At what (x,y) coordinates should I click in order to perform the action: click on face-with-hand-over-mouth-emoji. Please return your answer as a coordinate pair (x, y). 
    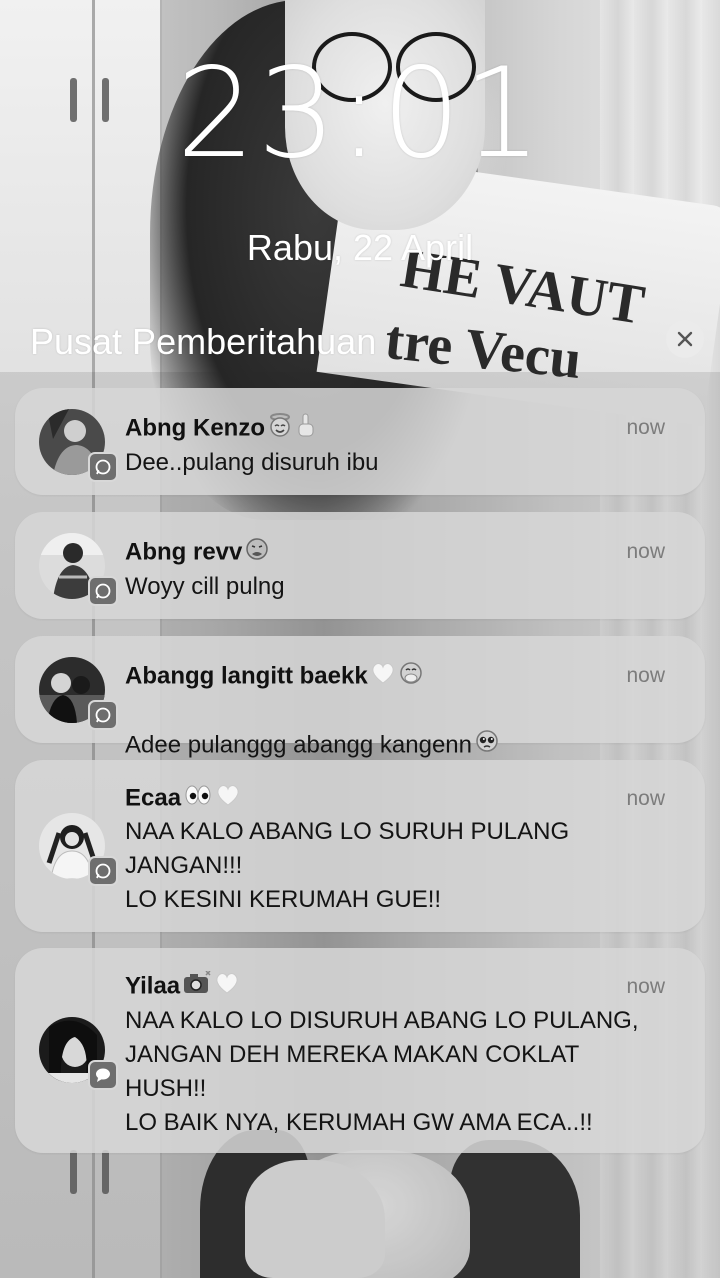
    Looking at the image, I should click on (411, 677).